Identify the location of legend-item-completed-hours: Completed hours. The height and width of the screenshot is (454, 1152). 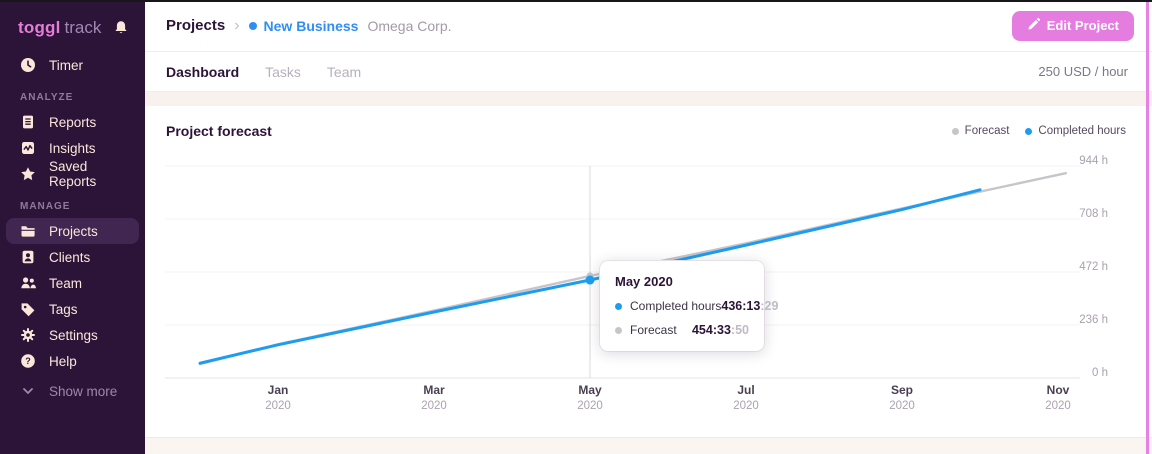
(1075, 131).